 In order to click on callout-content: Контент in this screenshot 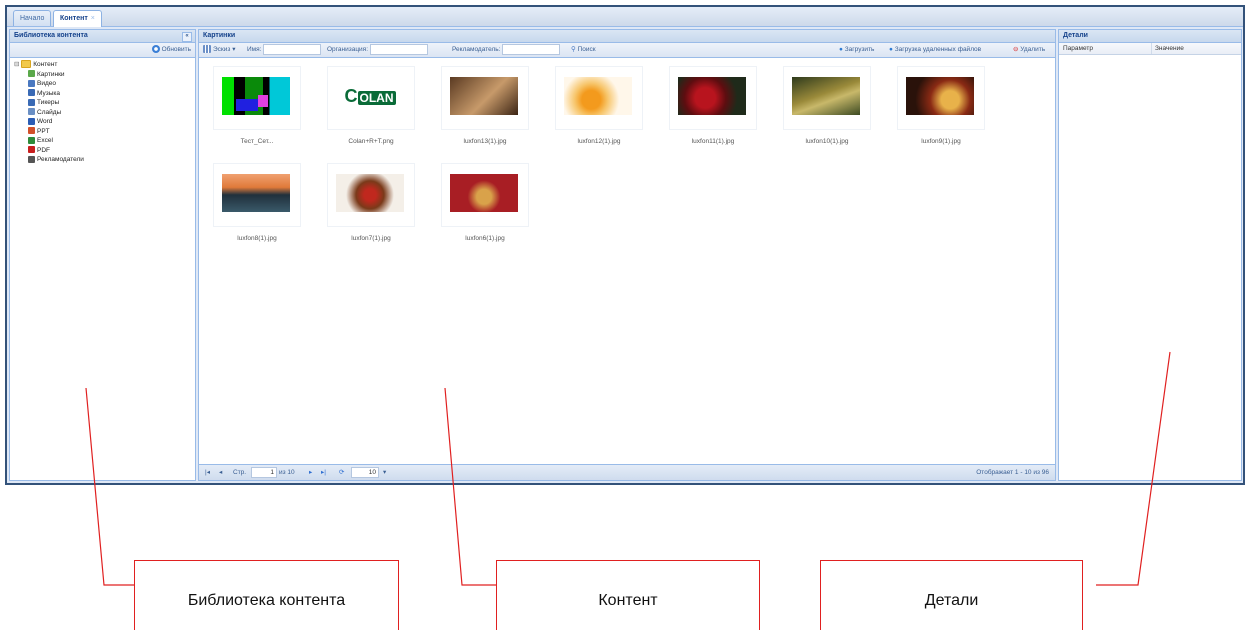, I will do `click(628, 595)`.